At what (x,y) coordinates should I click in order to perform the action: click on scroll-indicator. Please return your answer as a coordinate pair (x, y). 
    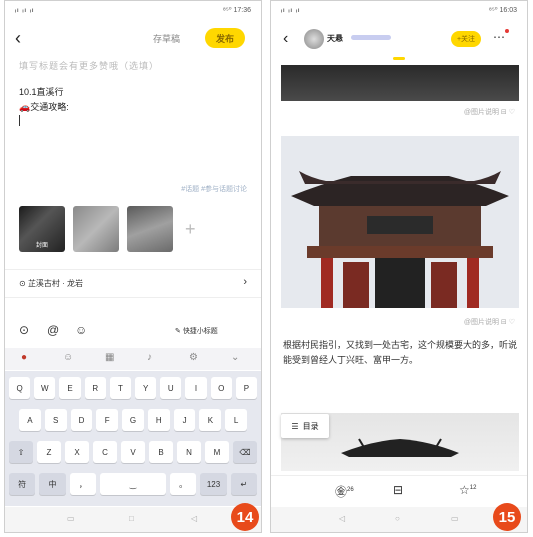
    Looking at the image, I should click on (399, 58).